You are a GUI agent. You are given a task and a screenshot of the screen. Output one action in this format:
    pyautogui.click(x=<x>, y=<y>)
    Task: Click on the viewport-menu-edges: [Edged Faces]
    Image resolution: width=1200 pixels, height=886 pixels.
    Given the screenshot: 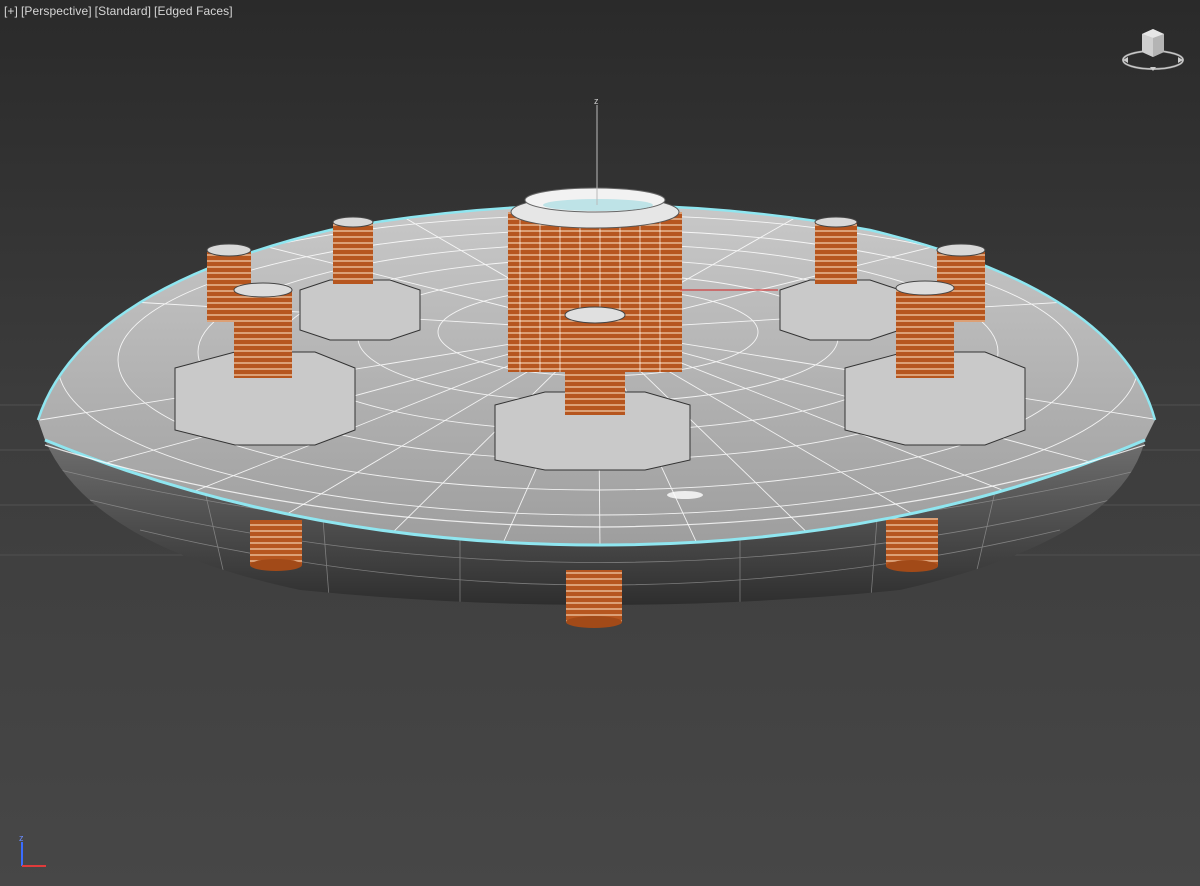 What is the action you would take?
    pyautogui.click(x=193, y=11)
    